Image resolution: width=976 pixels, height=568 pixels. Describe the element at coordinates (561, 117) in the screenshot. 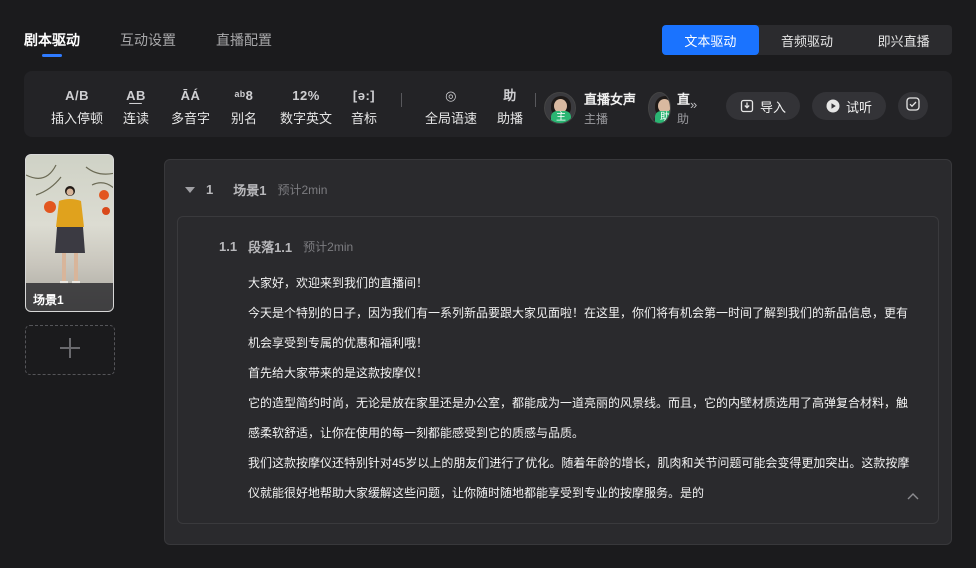

I see `host-badge: 主` at that location.